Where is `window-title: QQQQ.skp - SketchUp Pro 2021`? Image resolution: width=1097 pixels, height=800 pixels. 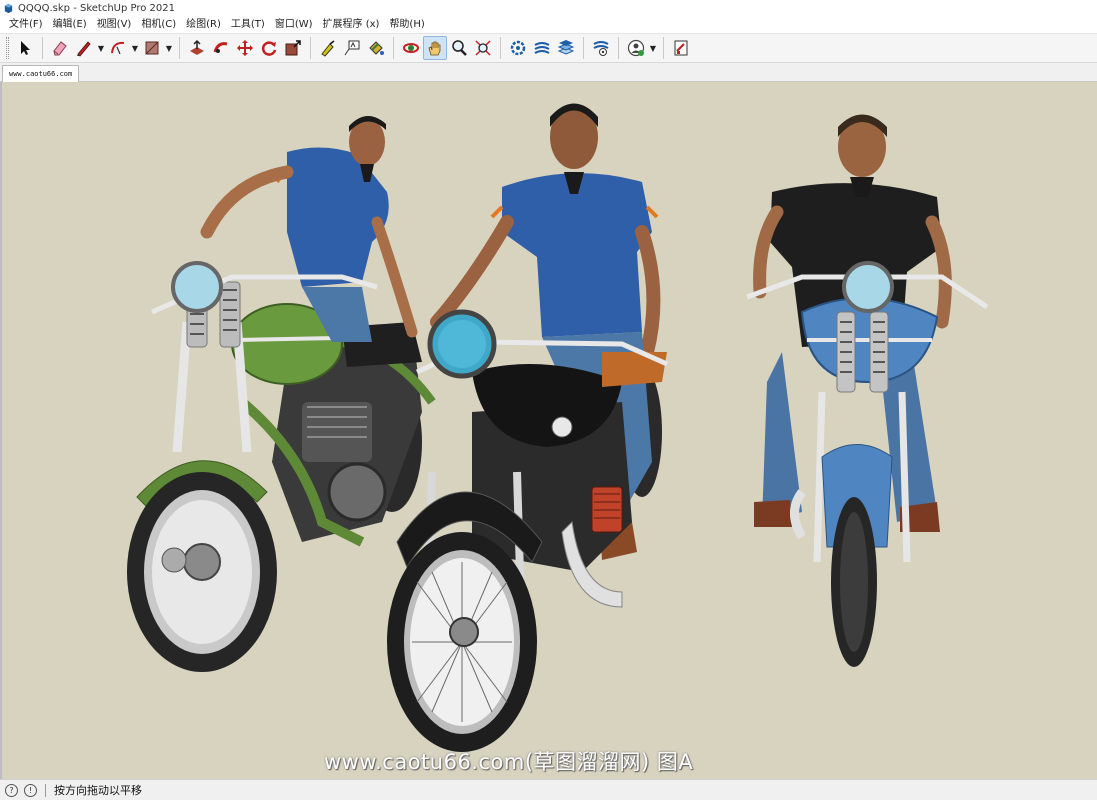 window-title: QQQQ.skp - SketchUp Pro 2021 is located at coordinates (97, 8).